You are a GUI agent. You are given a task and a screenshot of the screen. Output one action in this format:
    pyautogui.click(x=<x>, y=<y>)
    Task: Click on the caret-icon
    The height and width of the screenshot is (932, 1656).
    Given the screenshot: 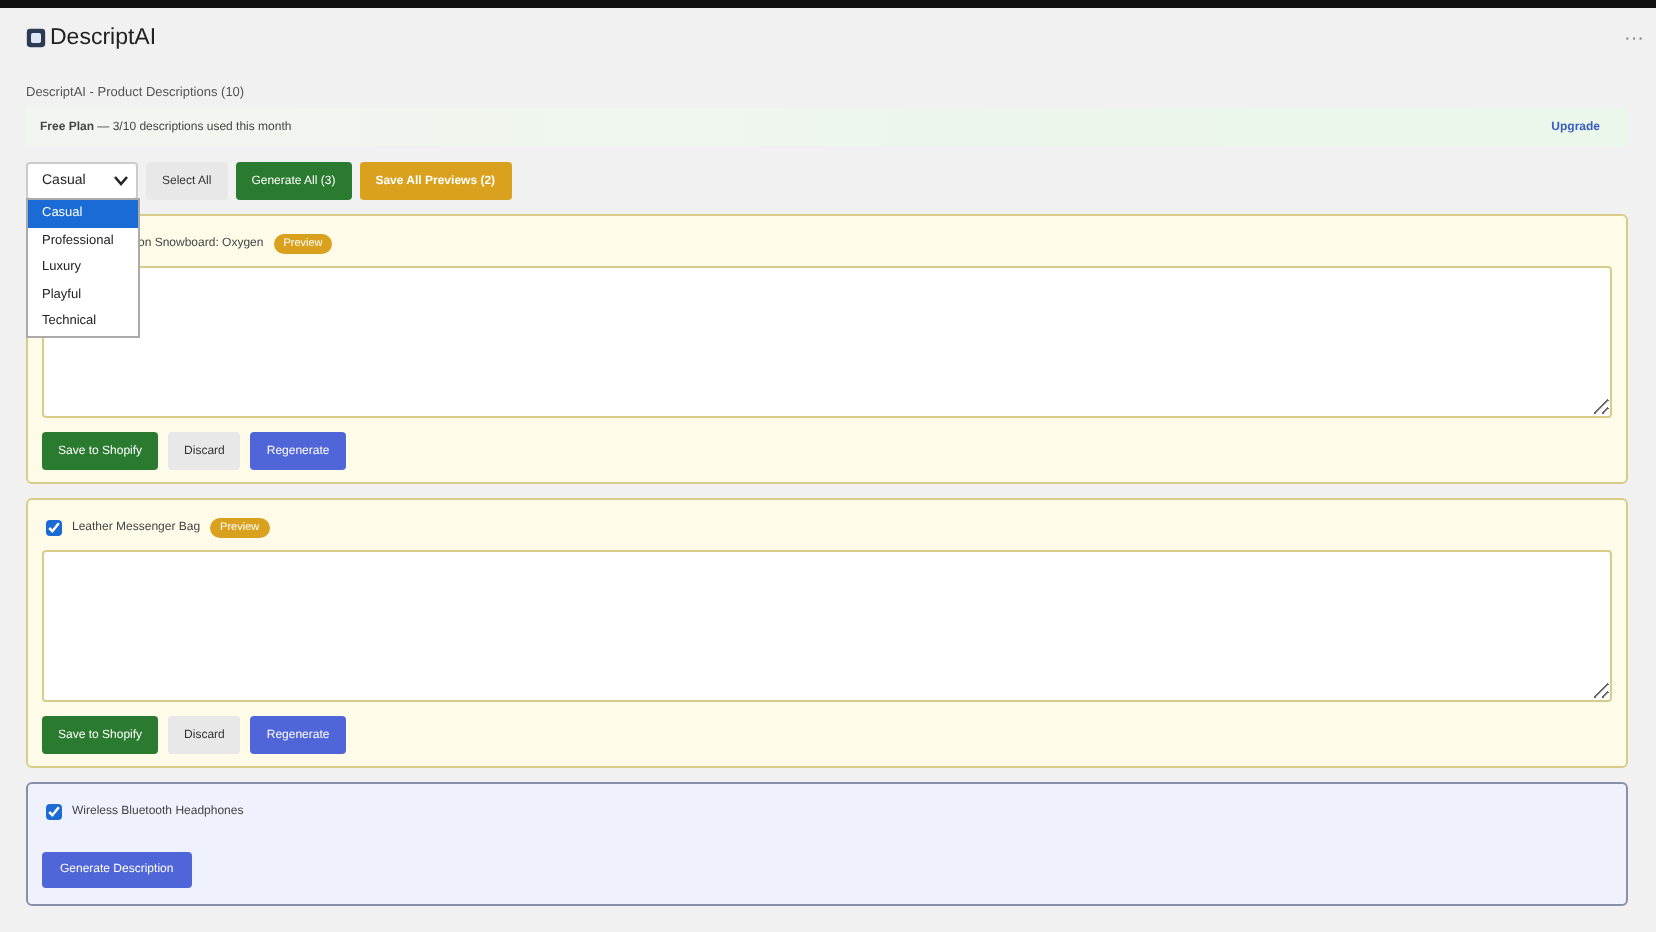 What is the action you would take?
    pyautogui.click(x=121, y=181)
    